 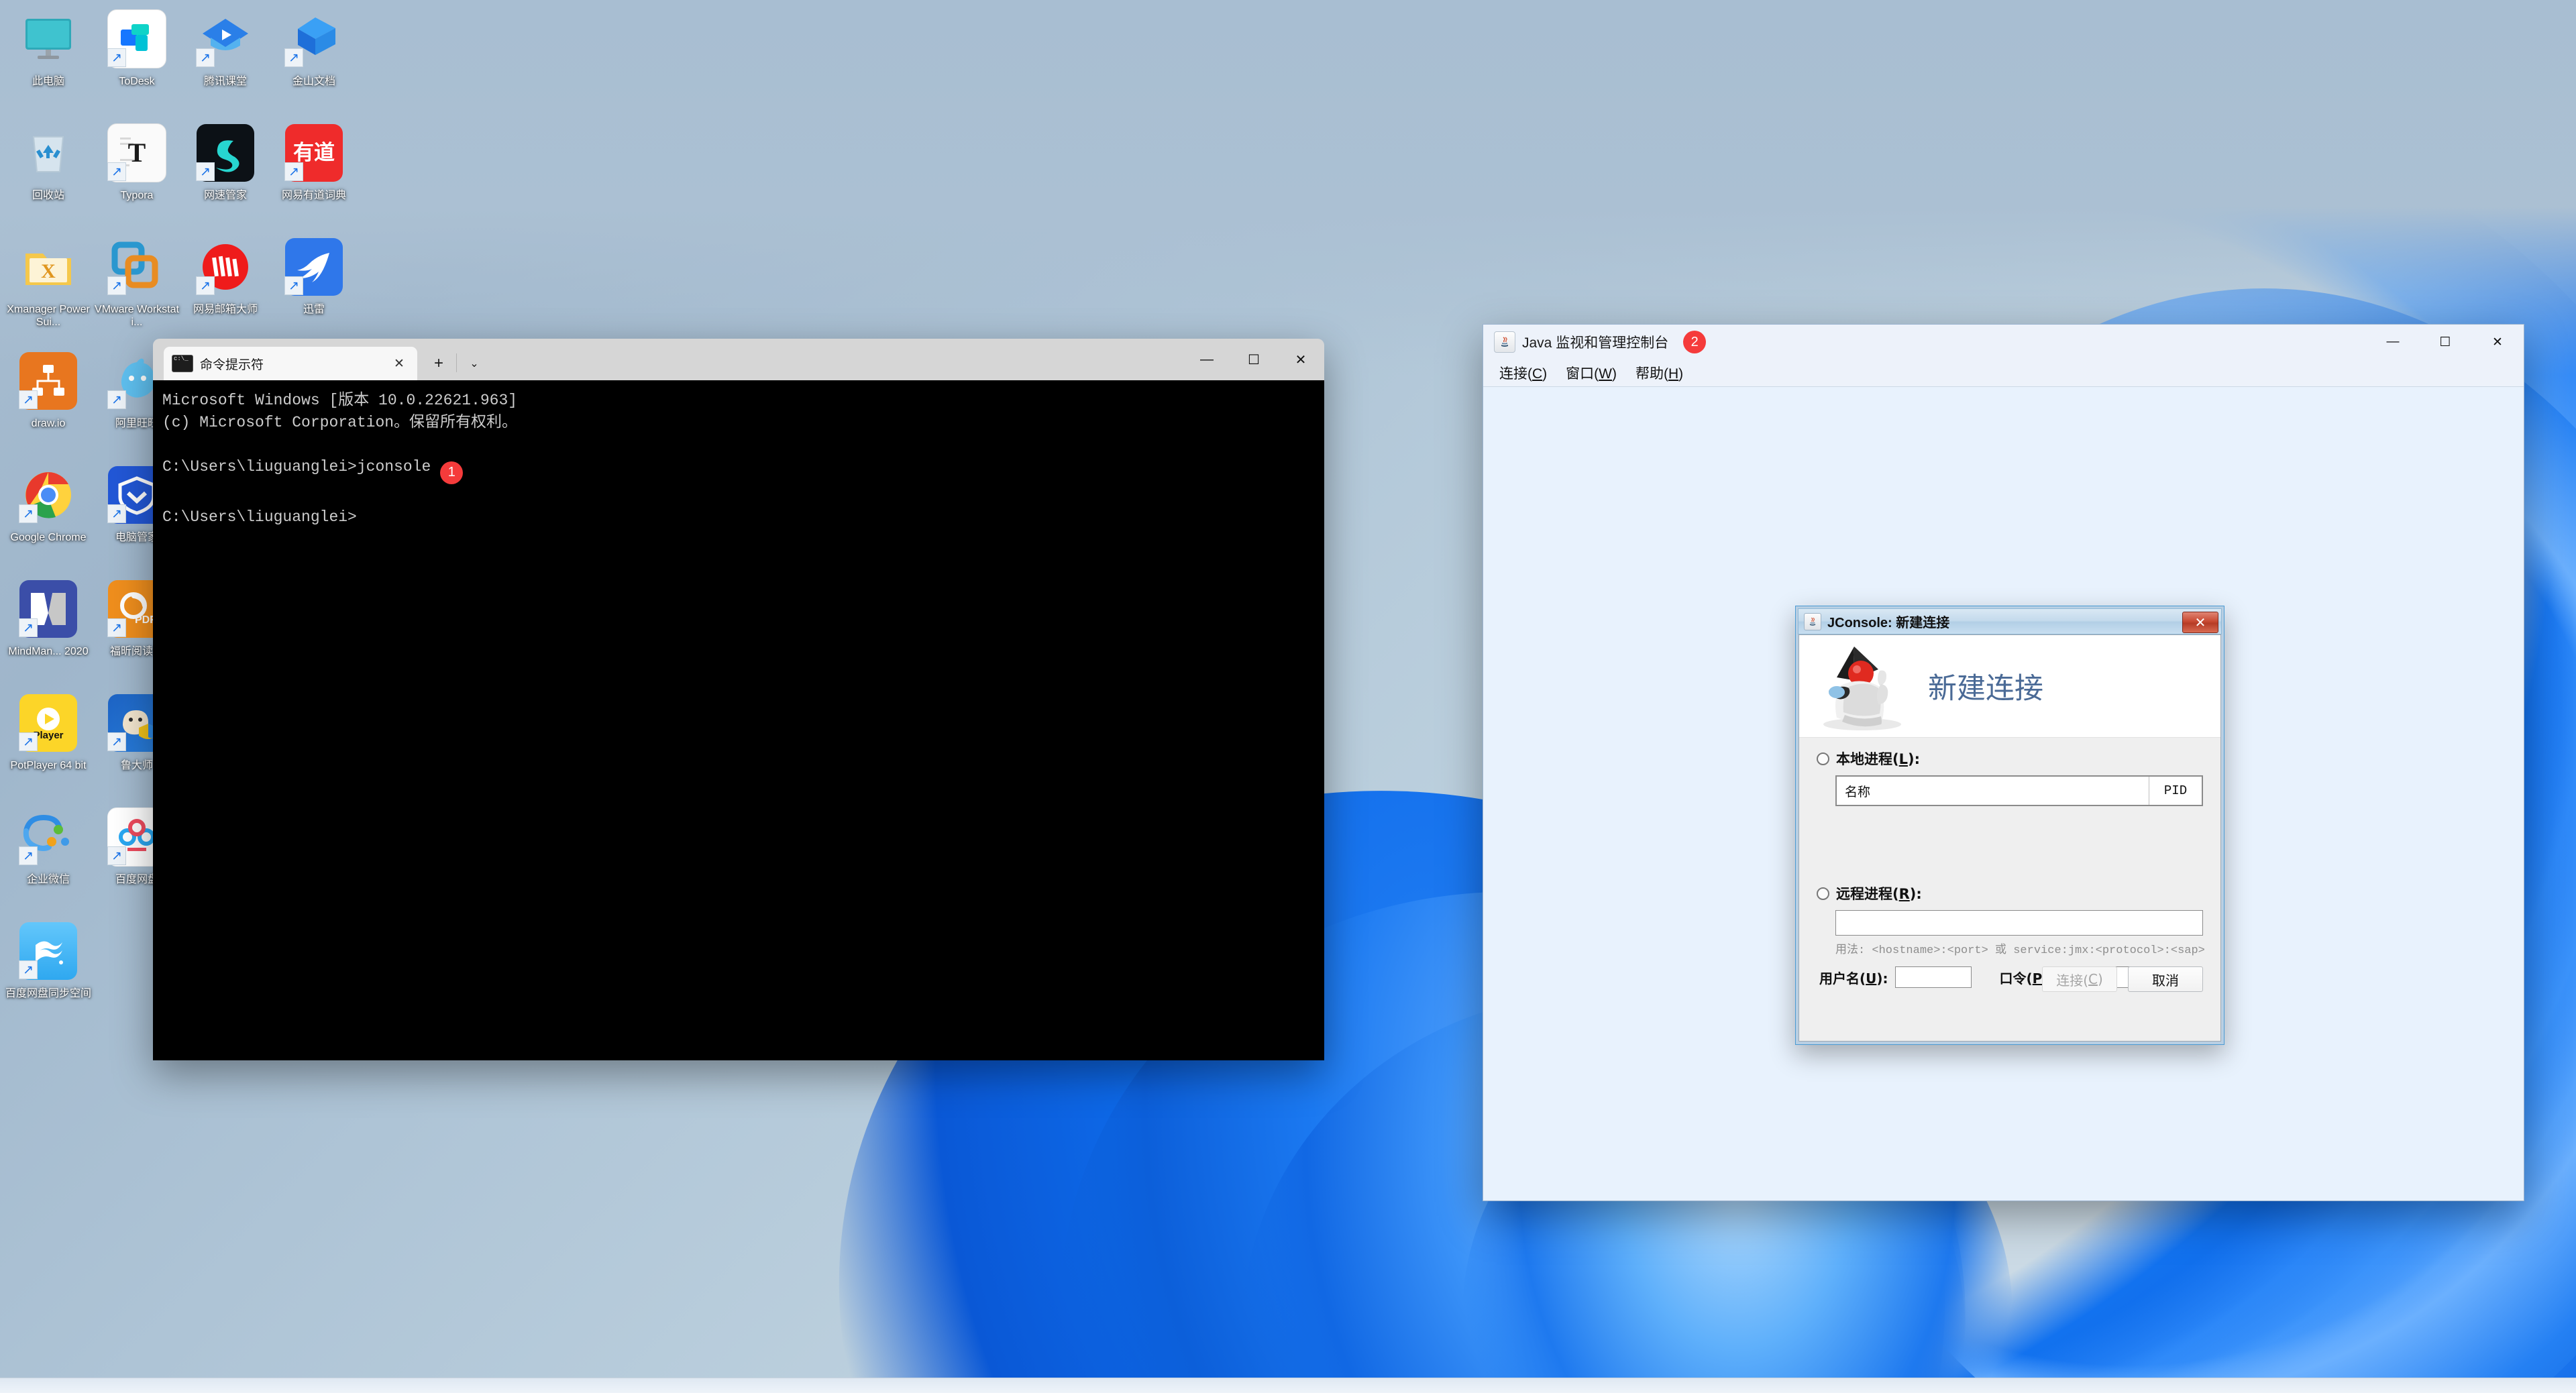 What do you see at coordinates (2079, 979) in the screenshot?
I see `connect-button: 连接(C)` at bounding box center [2079, 979].